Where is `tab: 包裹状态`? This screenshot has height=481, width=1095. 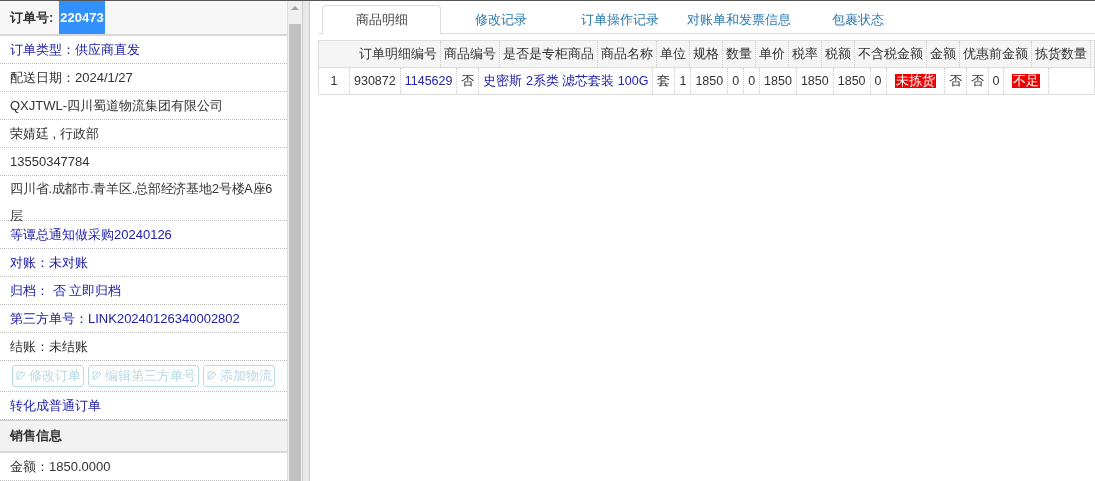
tab: 包裹状态 is located at coordinates (857, 19).